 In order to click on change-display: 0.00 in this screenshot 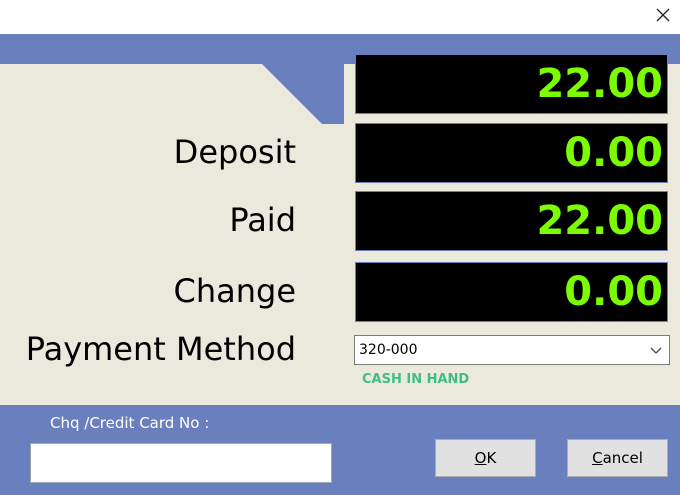, I will do `click(511, 292)`.